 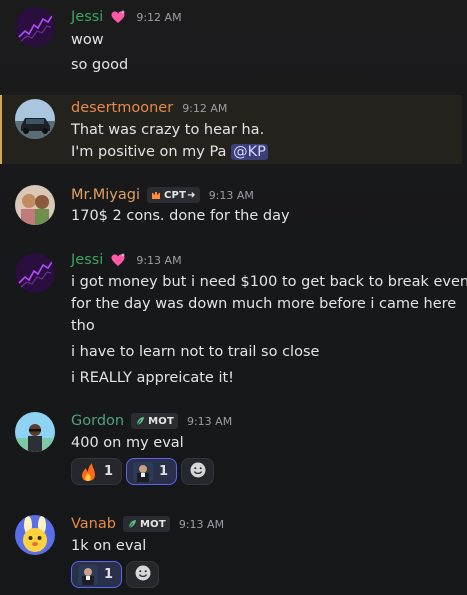 I want to click on username: Mr.Miyagi, so click(x=105, y=195).